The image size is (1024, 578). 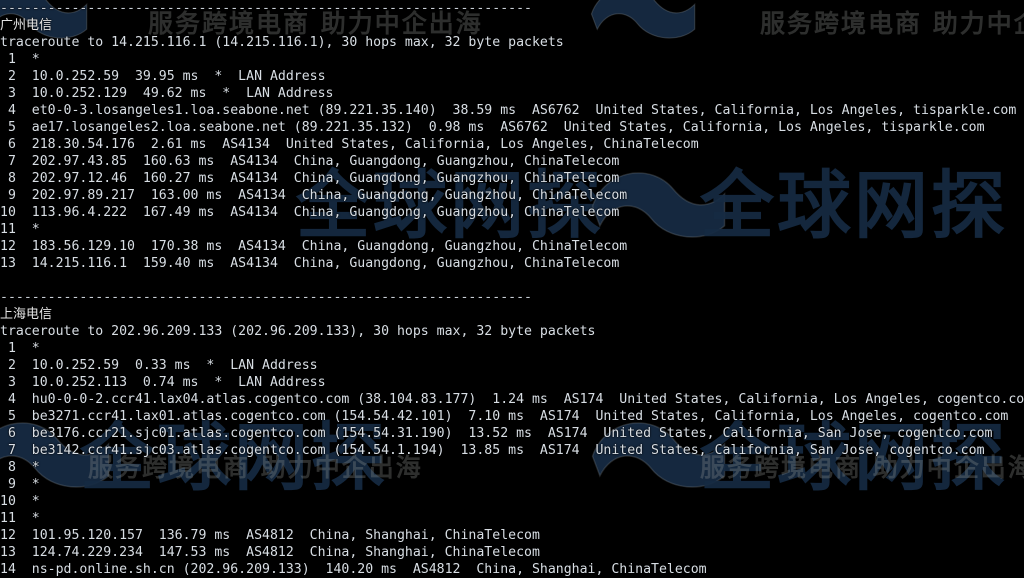 What do you see at coordinates (163, 76) in the screenshot?
I see `hop-line: 2 10.0.252.59 39.95 ms * LAN Address` at bounding box center [163, 76].